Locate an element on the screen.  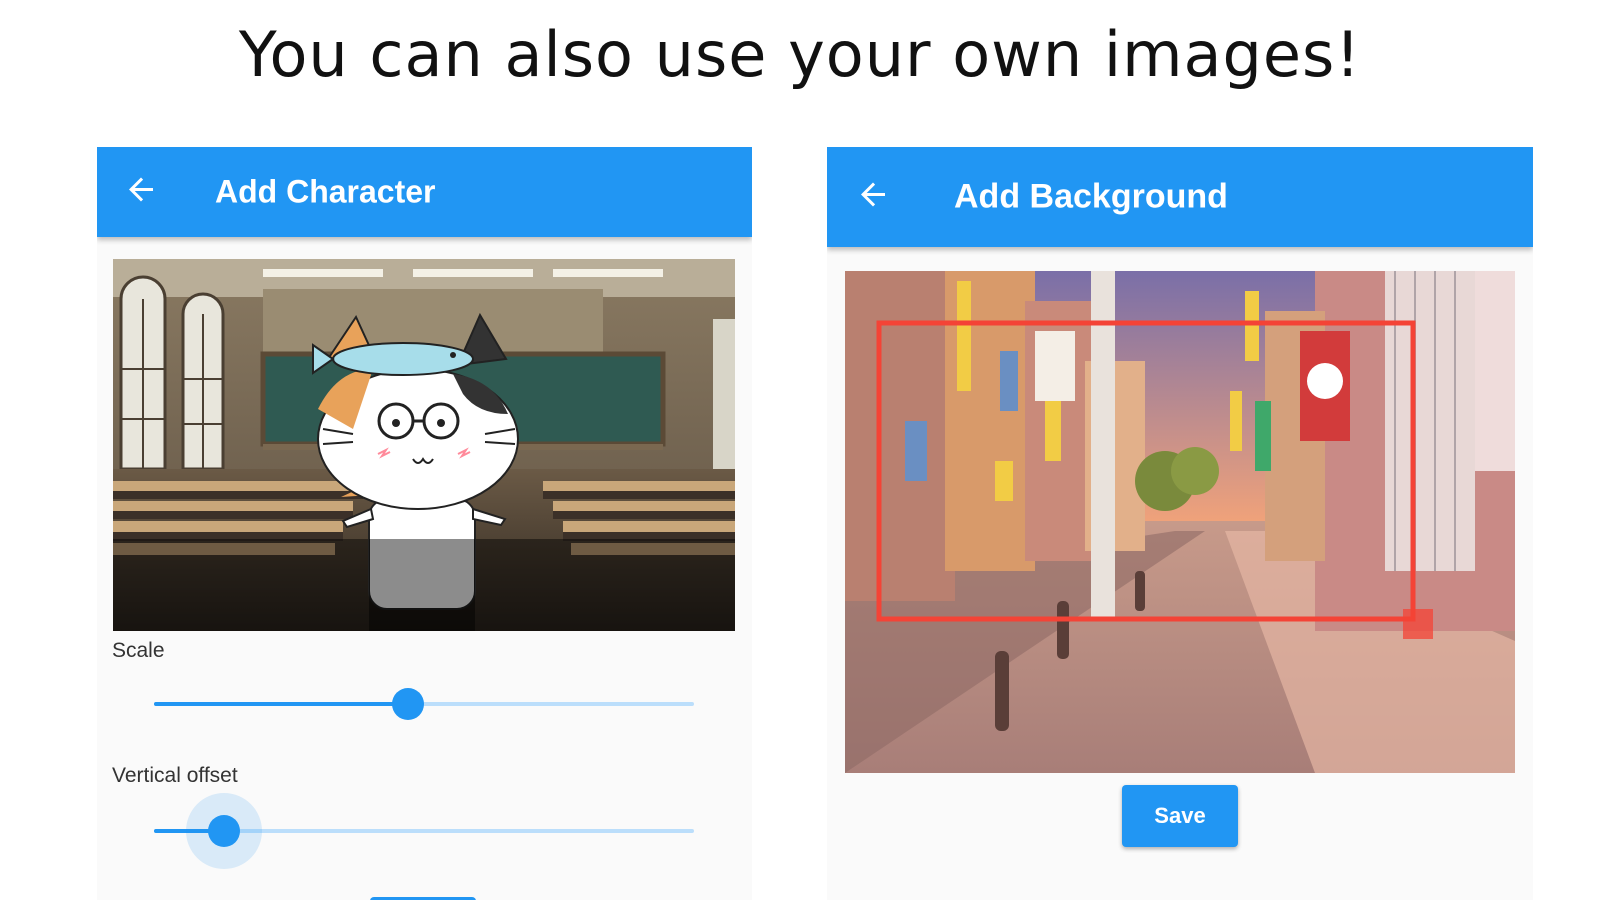
scale-slider is located at coordinates (424, 704).